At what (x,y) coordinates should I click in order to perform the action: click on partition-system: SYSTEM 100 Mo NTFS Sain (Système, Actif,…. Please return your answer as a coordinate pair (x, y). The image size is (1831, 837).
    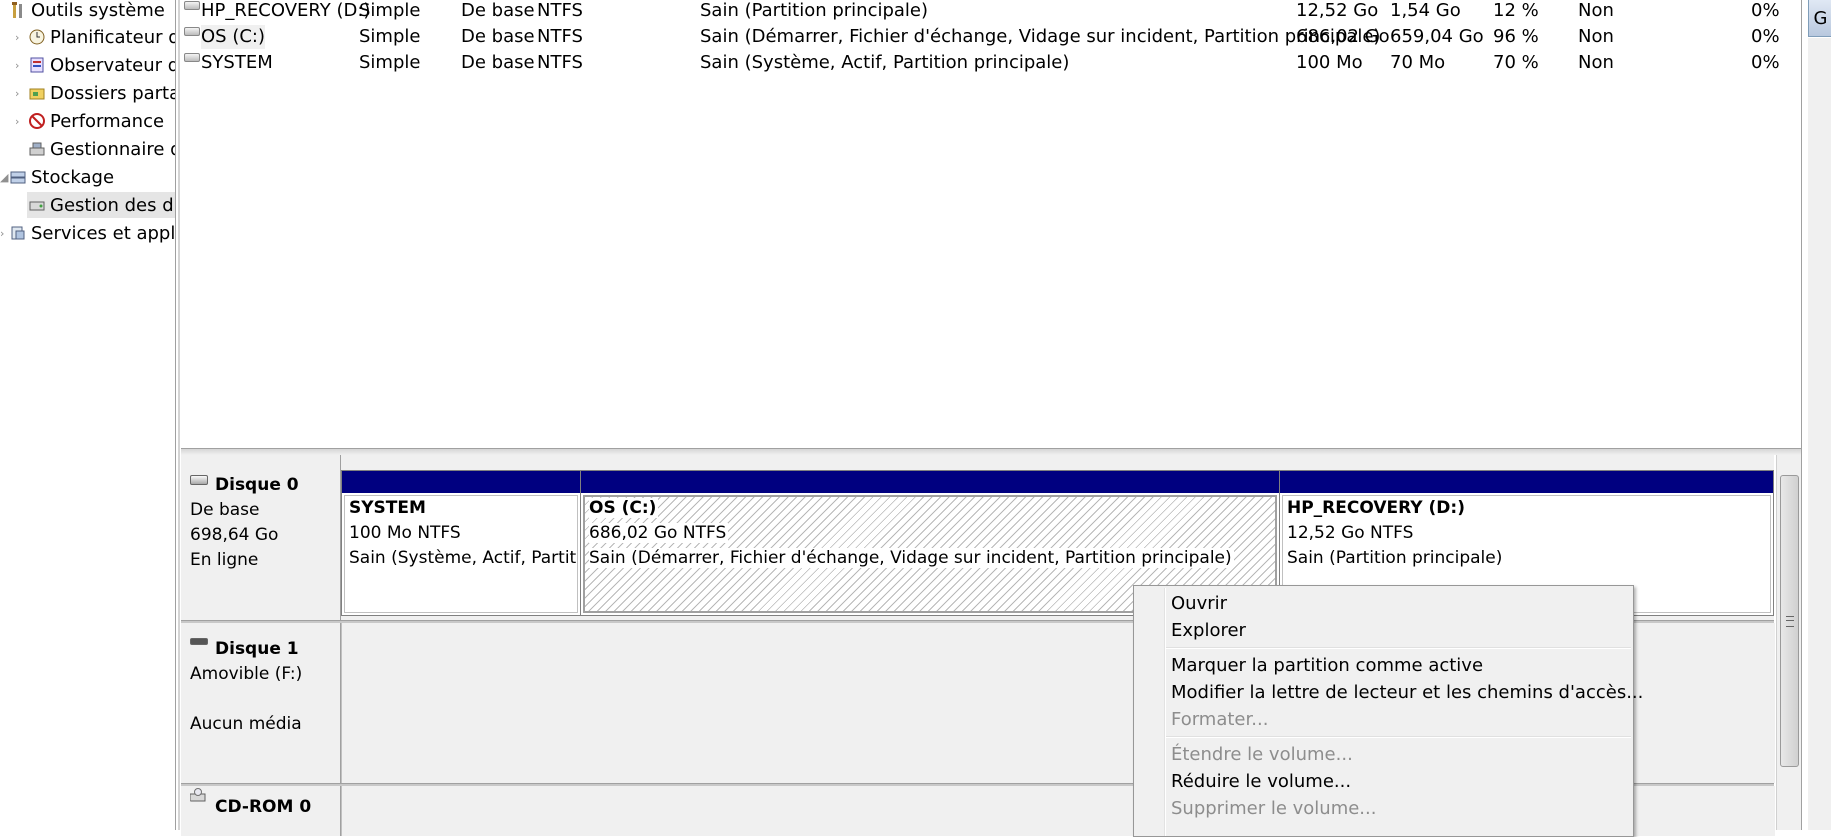
    Looking at the image, I should click on (461, 543).